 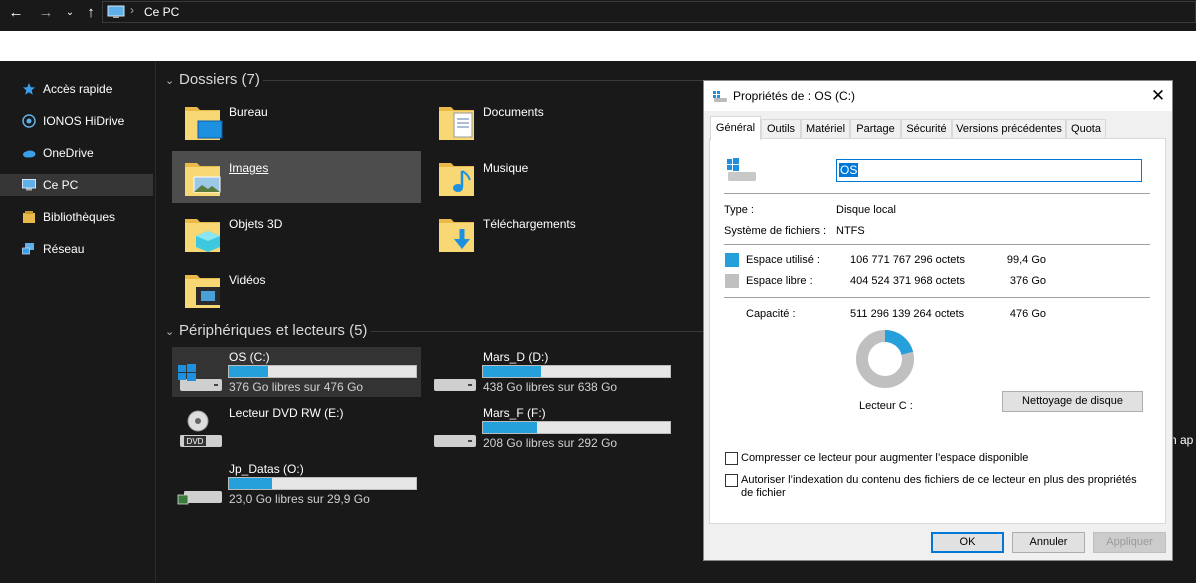 I want to click on used-space-size: 99,4 Go, so click(x=1026, y=260).